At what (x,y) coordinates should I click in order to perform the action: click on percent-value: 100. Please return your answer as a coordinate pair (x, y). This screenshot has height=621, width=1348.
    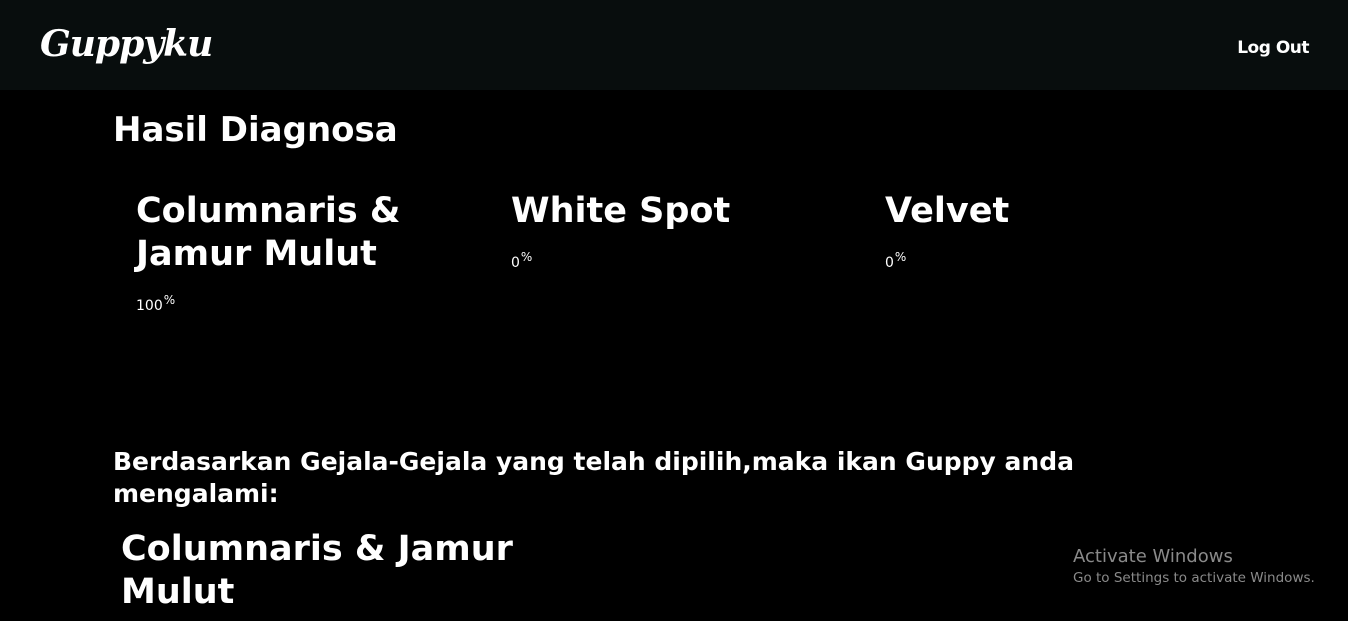
    Looking at the image, I should click on (149, 306).